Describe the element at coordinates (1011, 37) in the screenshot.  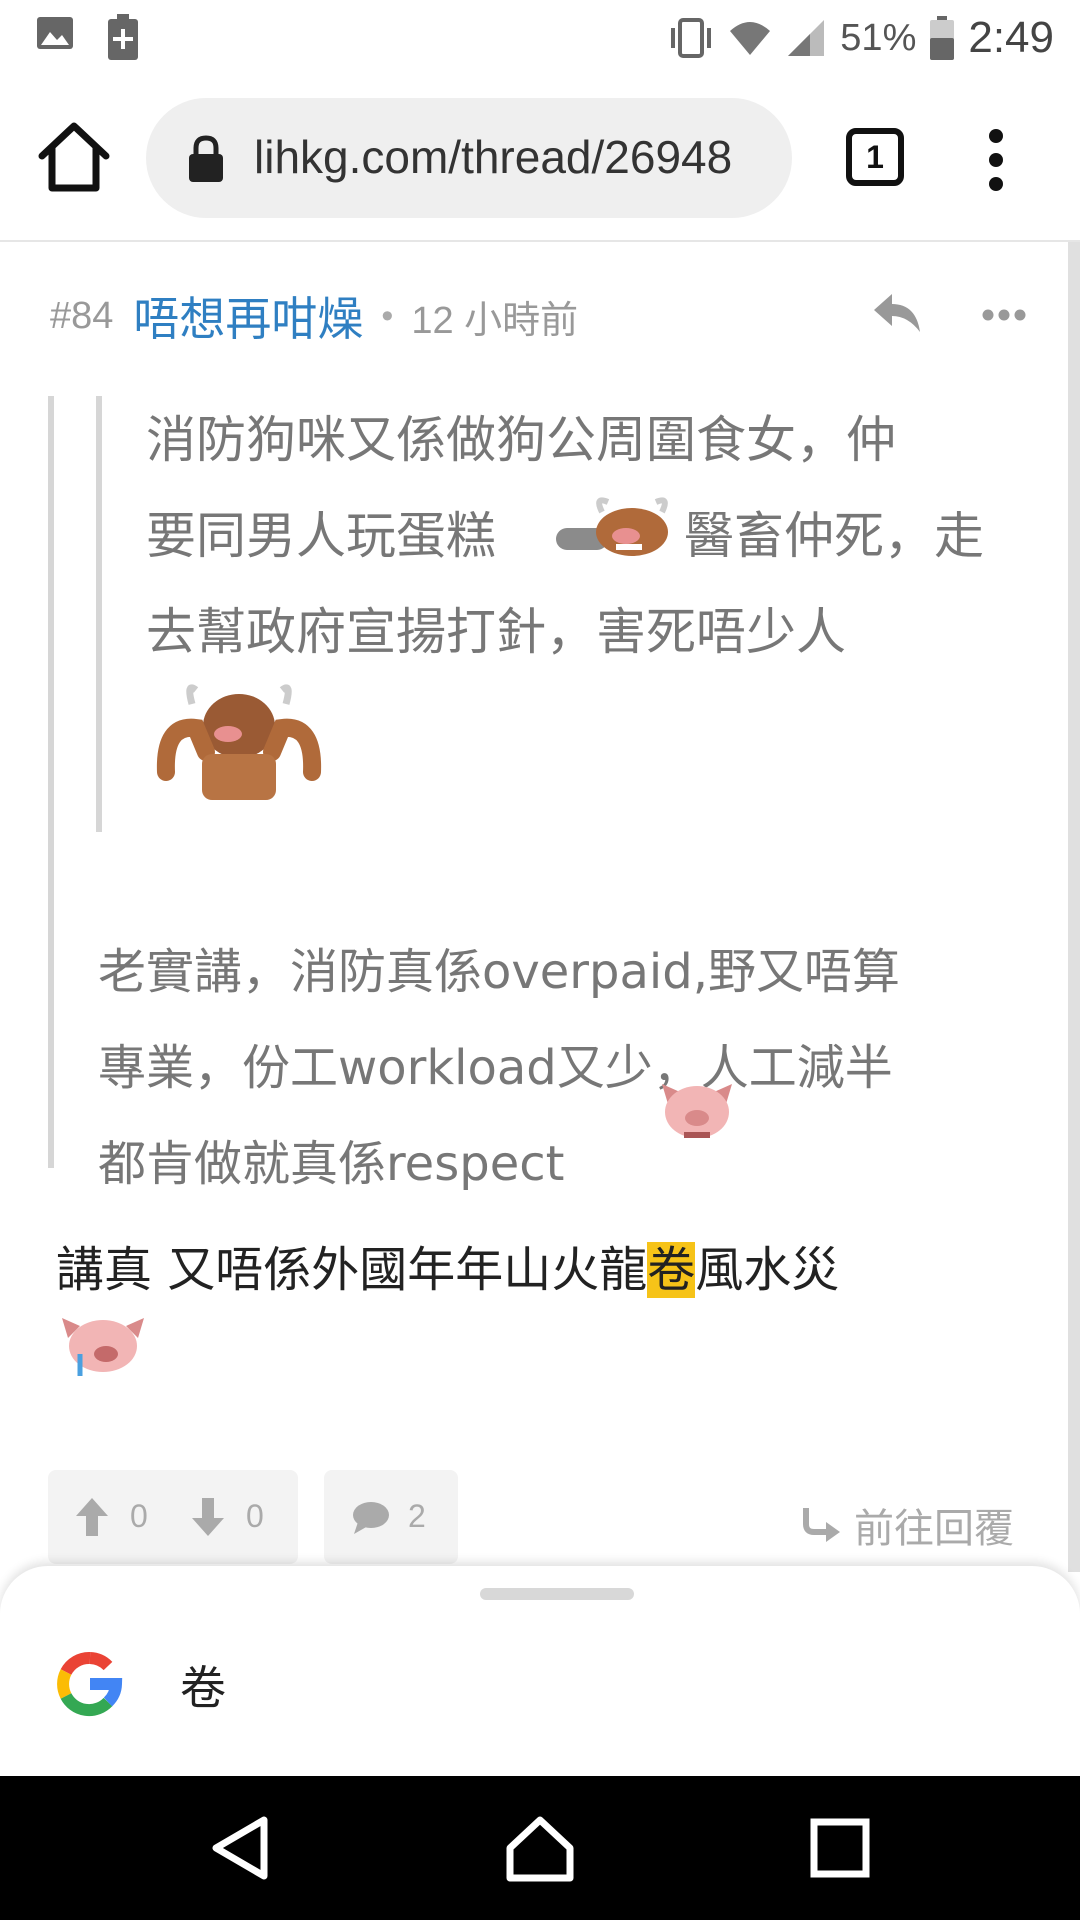
I see `clock: 2:49` at that location.